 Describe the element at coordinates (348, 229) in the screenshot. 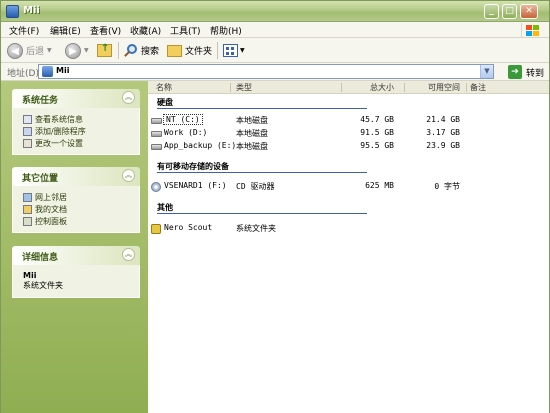

I see `folder-row: Nero Scout 系统文件夹` at that location.